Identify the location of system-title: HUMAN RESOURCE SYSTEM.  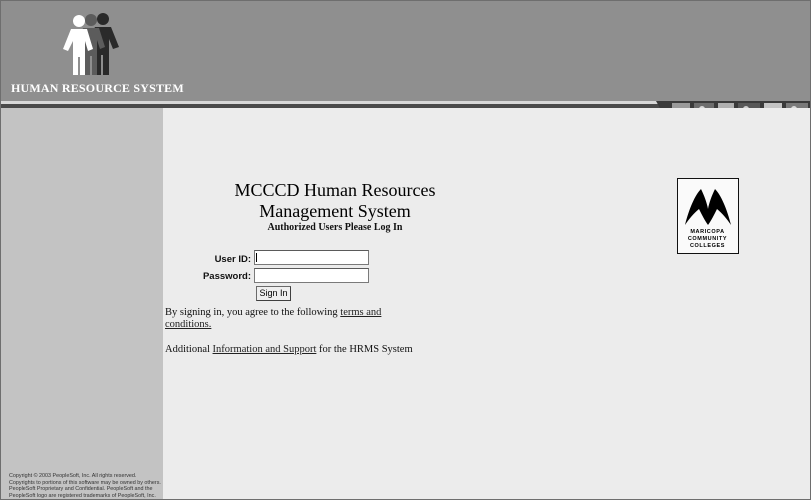
(97, 88).